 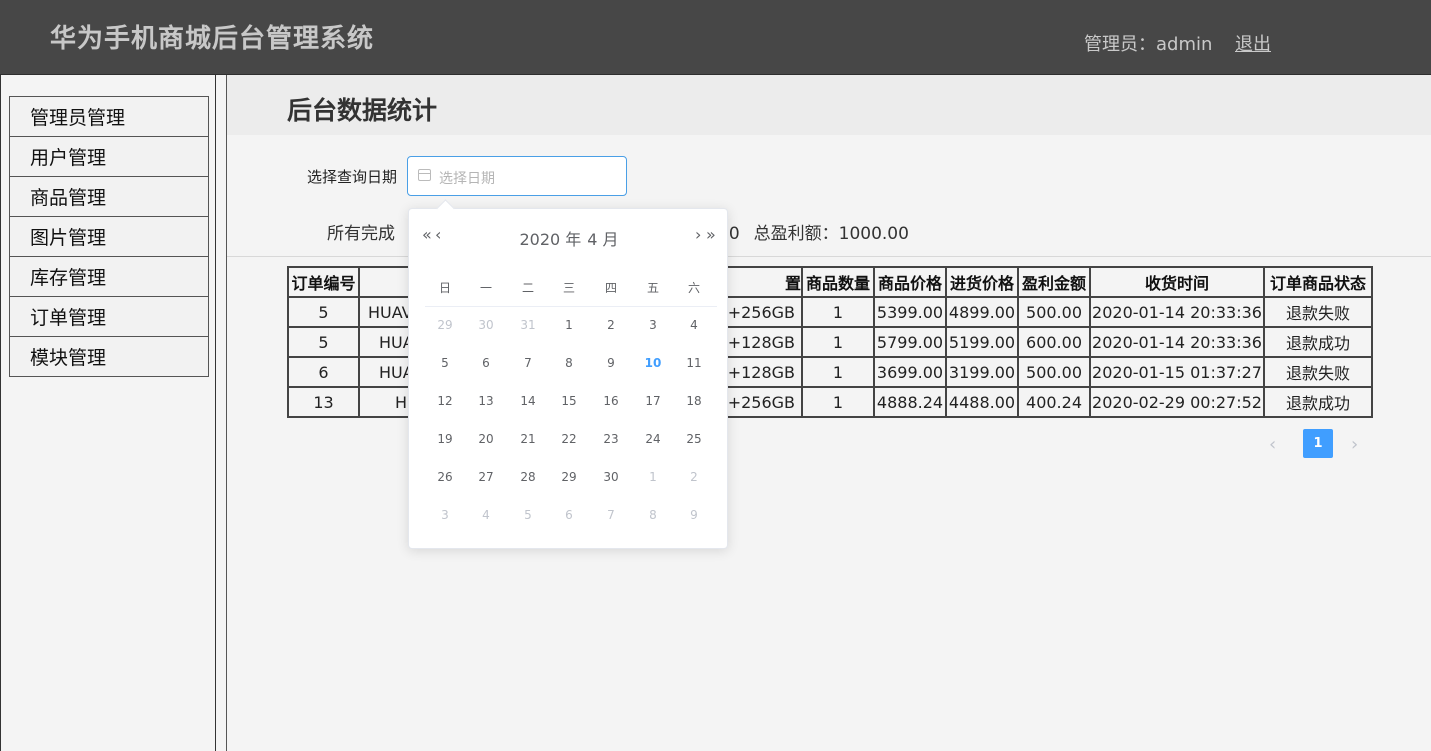 What do you see at coordinates (829, 105) in the screenshot?
I see `page-header: 后台数据统计` at bounding box center [829, 105].